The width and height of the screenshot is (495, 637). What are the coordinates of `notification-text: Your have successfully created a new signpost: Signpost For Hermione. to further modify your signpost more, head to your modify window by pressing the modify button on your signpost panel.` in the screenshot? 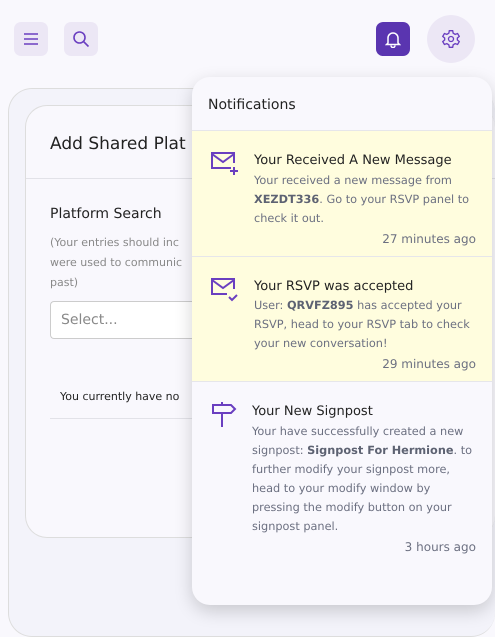 It's located at (363, 479).